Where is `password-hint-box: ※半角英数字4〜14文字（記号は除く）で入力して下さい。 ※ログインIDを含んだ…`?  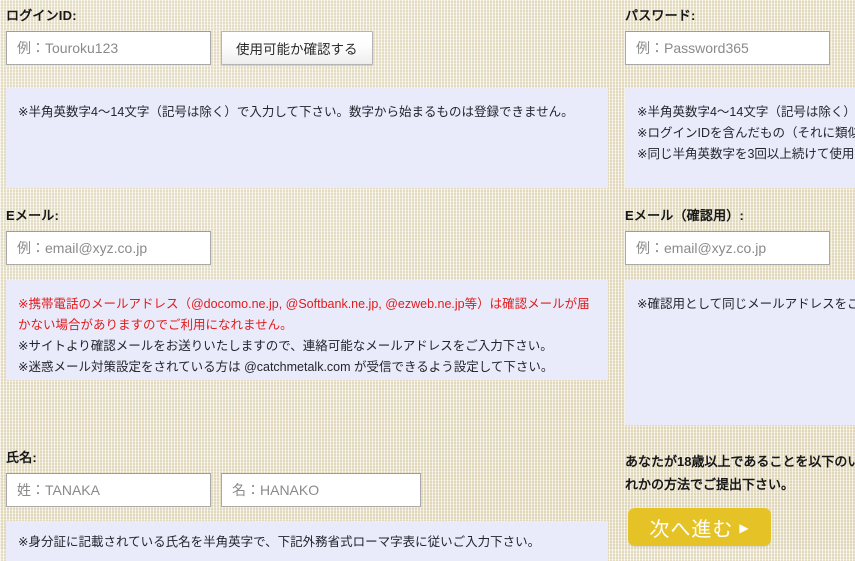
password-hint-box: ※半角英数字4〜14文字（記号は除く）で入力して下さい。 ※ログインIDを含んだ… is located at coordinates (740, 138).